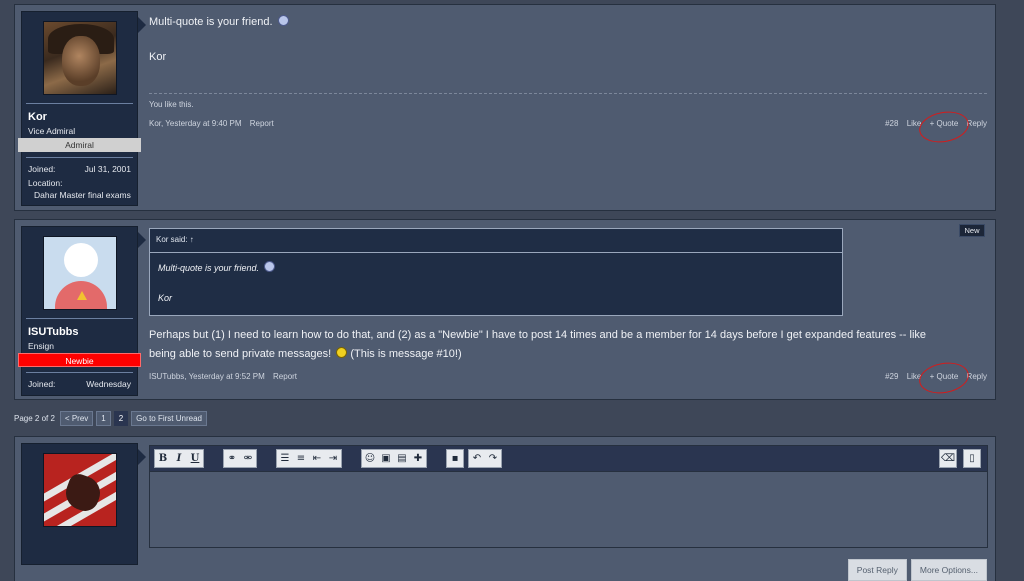  What do you see at coordinates (386, 458) in the screenshot?
I see `image-icon: ▣` at bounding box center [386, 458].